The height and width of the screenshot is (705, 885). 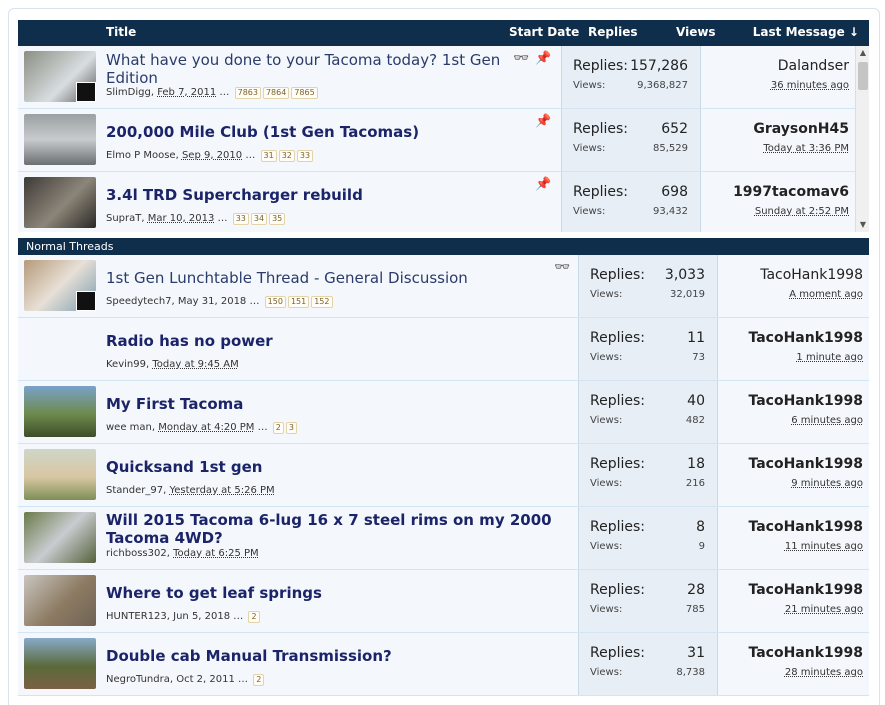 I want to click on page-jump-link: 34, so click(x=259, y=219).